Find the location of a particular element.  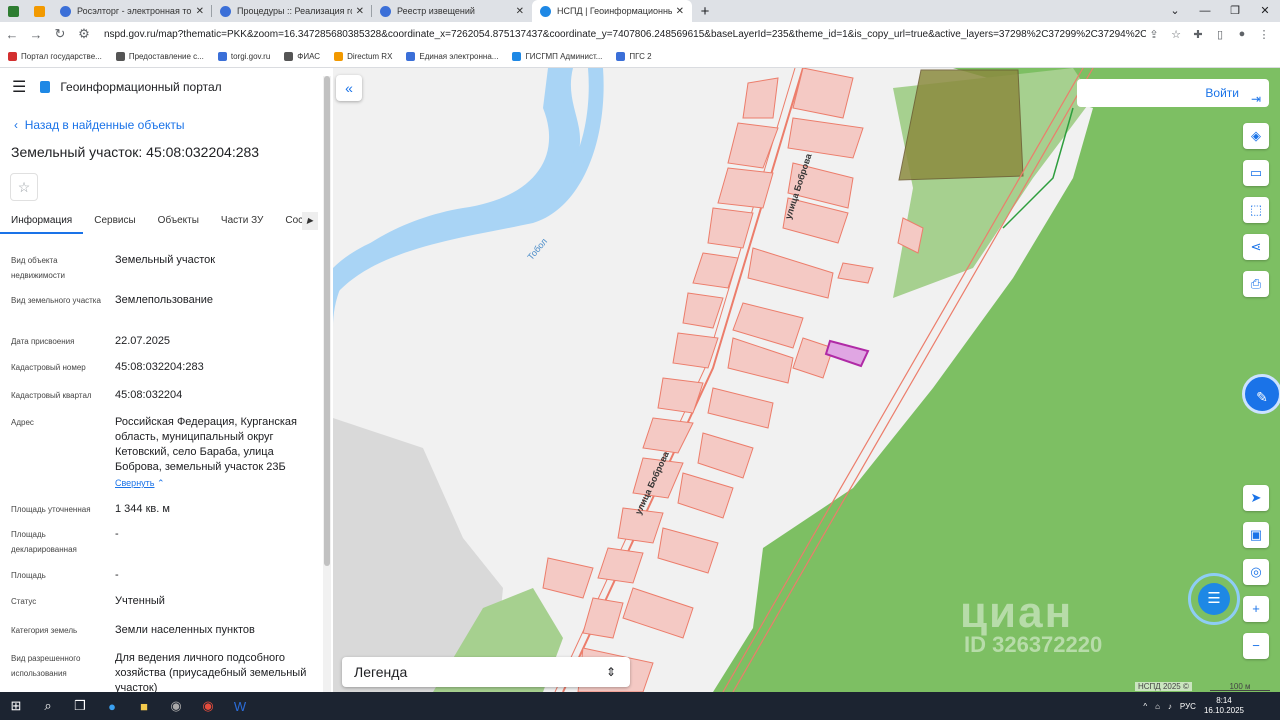

extensions-icon: ✚ is located at coordinates (1198, 34).